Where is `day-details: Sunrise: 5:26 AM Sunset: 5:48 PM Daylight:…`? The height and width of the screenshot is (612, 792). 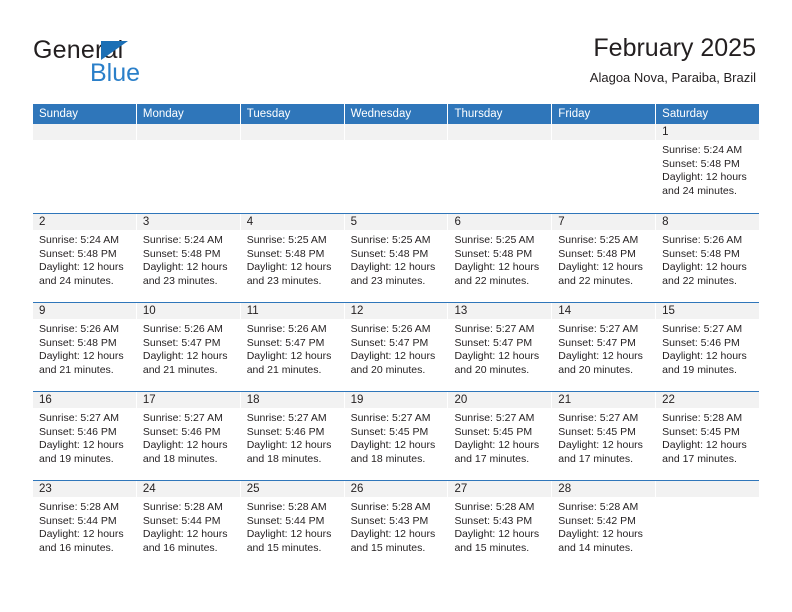 day-details: Sunrise: 5:26 AM Sunset: 5:48 PM Daylight:… is located at coordinates (707, 259).